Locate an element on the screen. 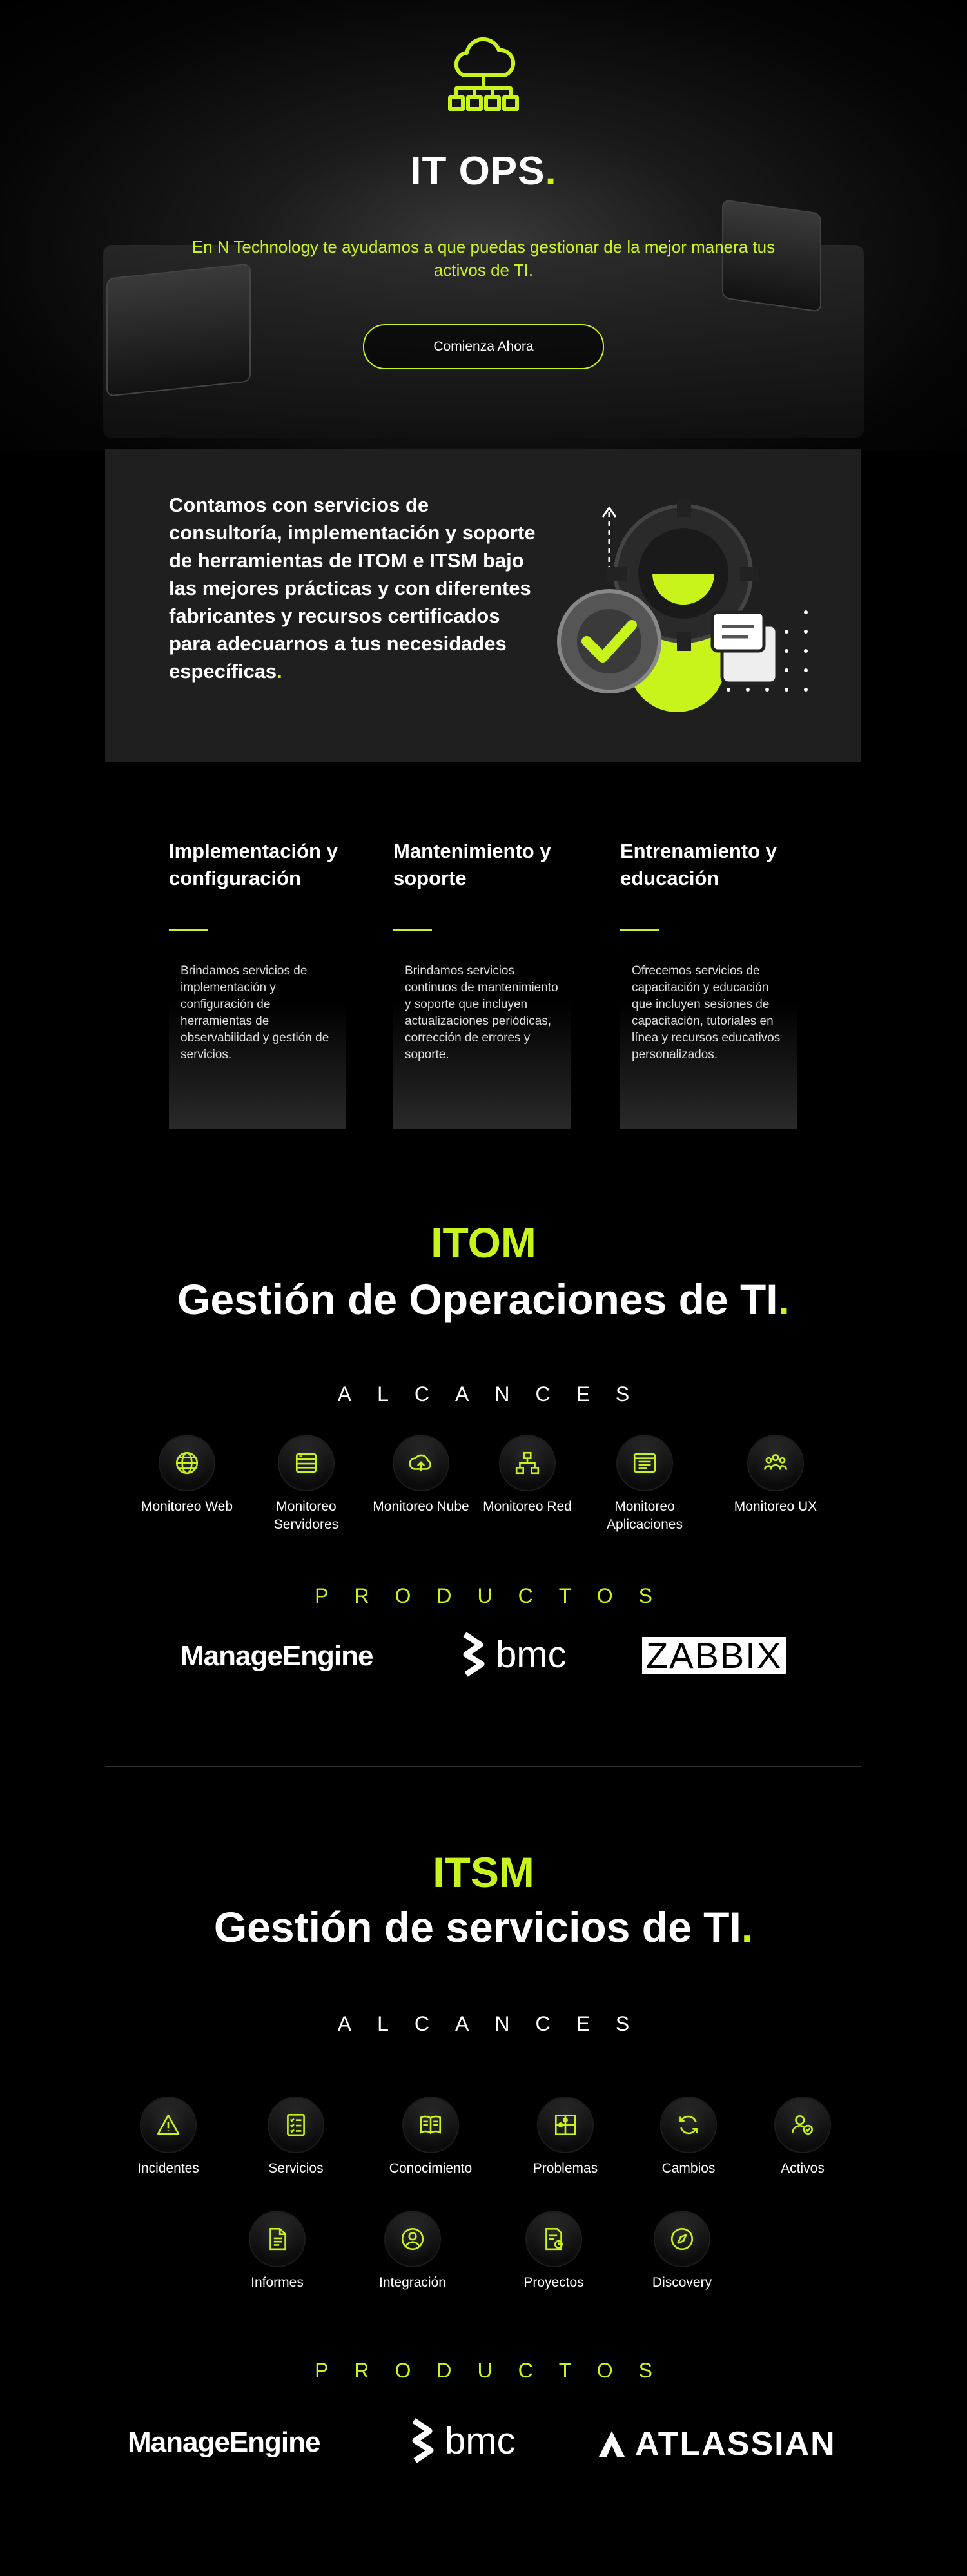 This screenshot has height=2576, width=967. itom-scope-cloud: Monitoreo Nube is located at coordinates (421, 1476).